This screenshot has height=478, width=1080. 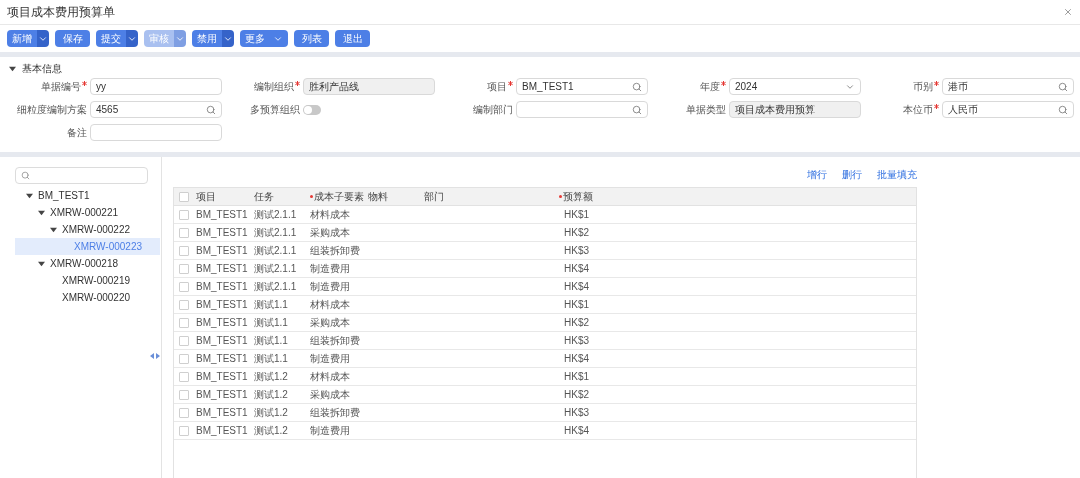 I want to click on field-label: 编制部门, so click(x=493, y=110).